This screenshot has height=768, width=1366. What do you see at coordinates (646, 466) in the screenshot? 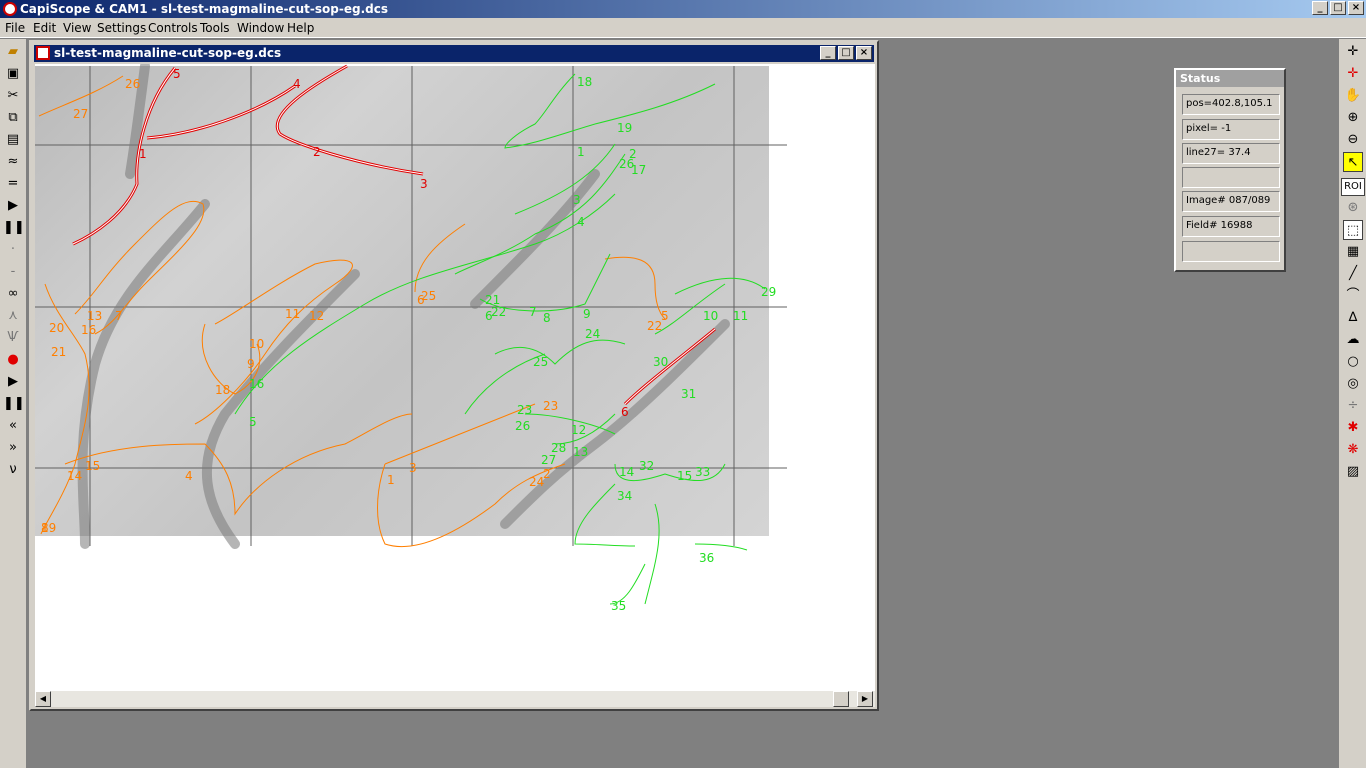
I see `green-label: 32` at bounding box center [646, 466].